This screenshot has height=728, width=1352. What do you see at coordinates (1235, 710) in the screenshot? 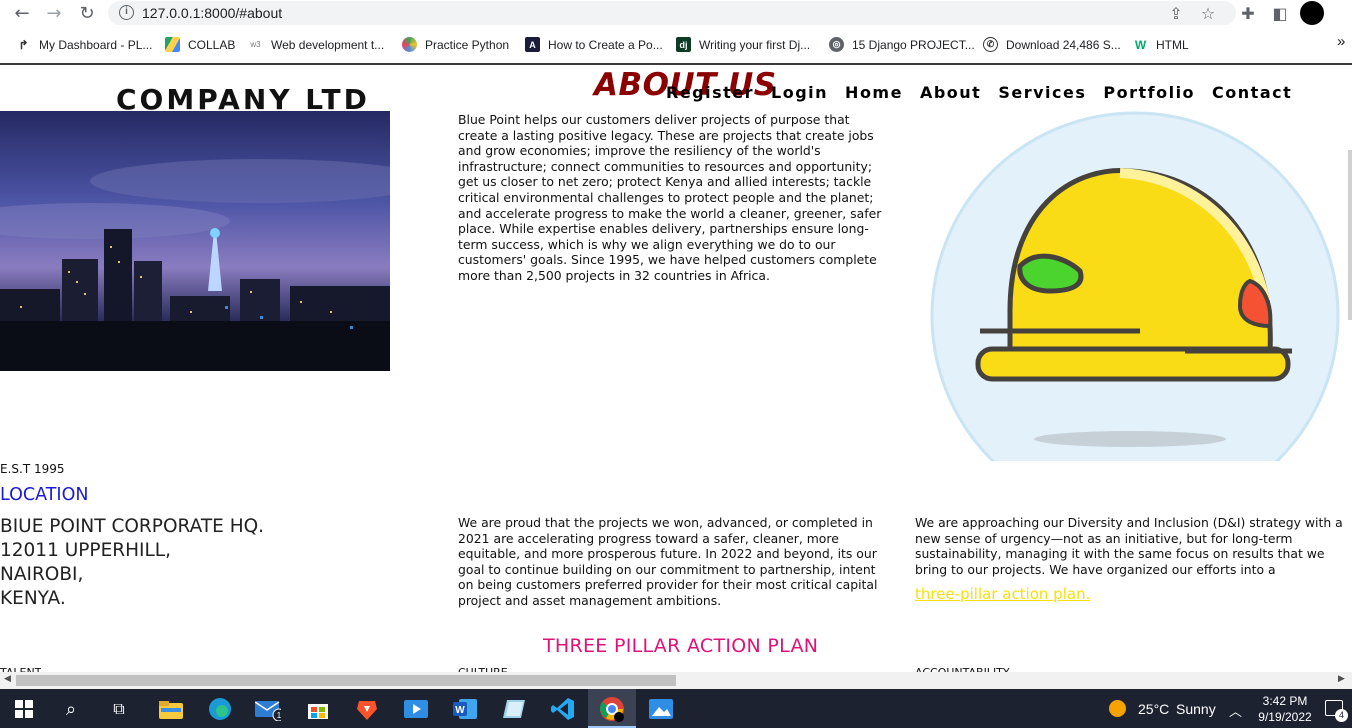
I see `chevron-up-icon: ︿` at bounding box center [1235, 710].